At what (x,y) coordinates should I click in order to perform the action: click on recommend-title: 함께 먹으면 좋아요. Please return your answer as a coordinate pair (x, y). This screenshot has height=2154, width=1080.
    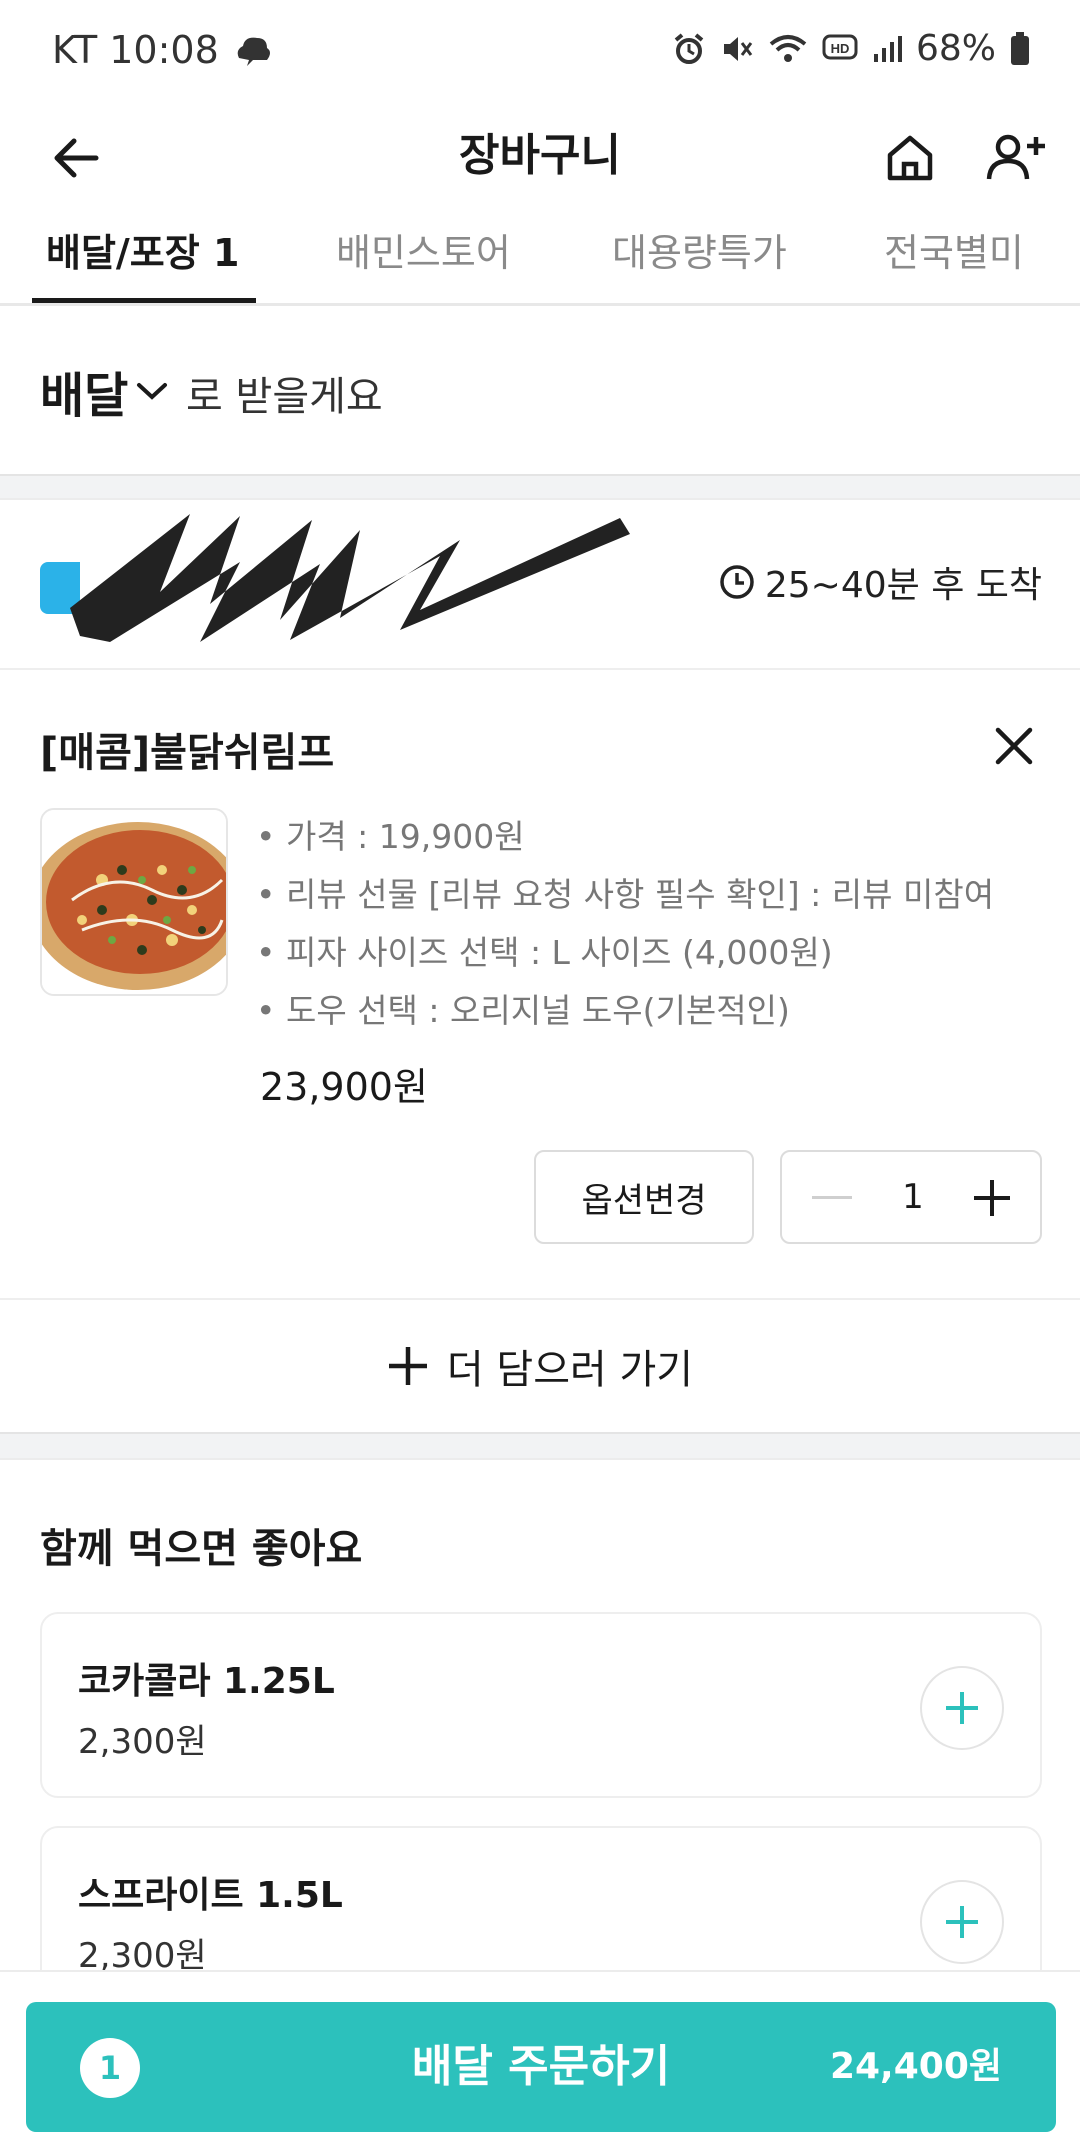
    Looking at the image, I should click on (201, 1549).